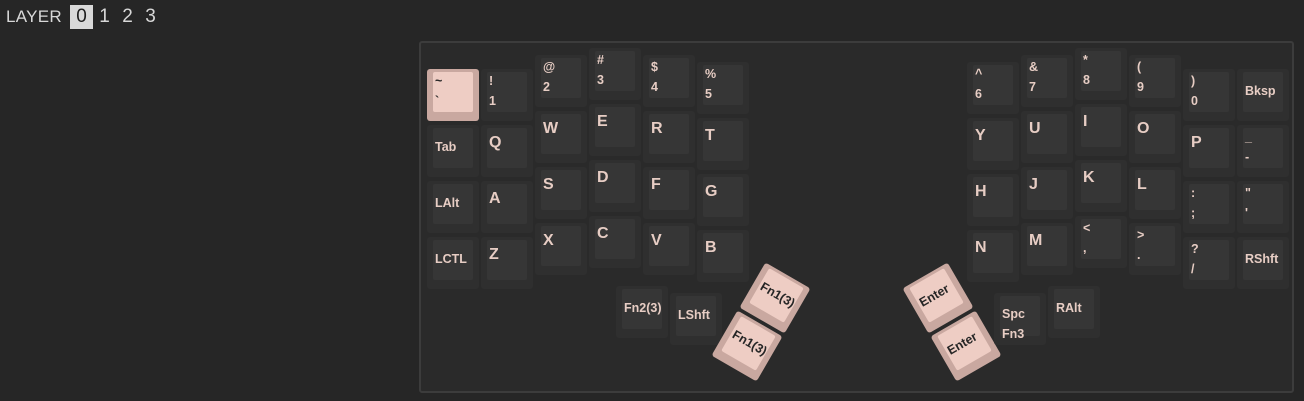  I want to click on key-5: % 5, so click(723, 88).